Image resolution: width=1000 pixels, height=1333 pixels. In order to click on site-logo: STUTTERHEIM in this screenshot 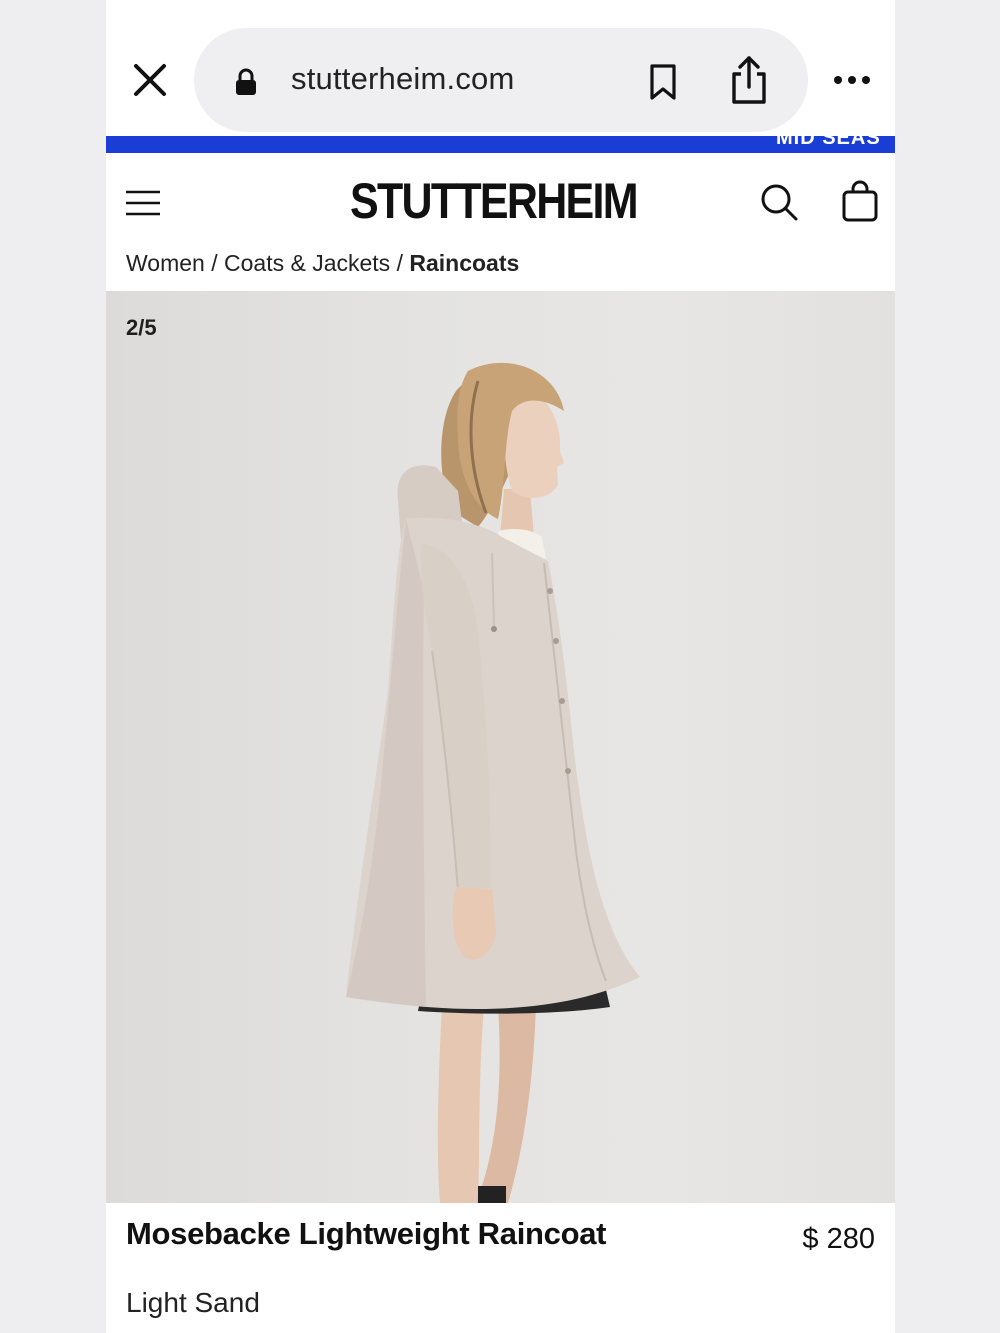, I will do `click(494, 201)`.